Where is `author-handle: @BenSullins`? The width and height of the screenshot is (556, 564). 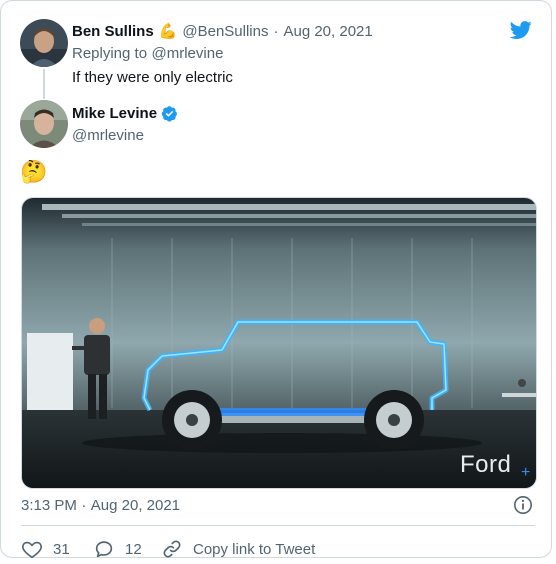 author-handle: @BenSullins is located at coordinates (225, 31).